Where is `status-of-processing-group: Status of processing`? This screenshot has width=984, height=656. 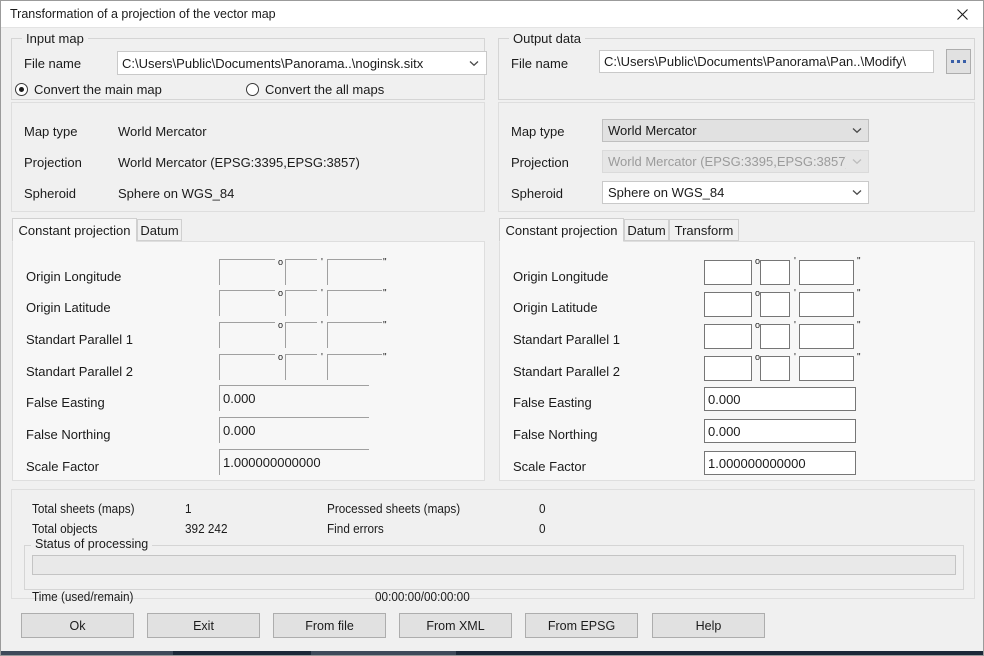 status-of-processing-group: Status of processing is located at coordinates (494, 563).